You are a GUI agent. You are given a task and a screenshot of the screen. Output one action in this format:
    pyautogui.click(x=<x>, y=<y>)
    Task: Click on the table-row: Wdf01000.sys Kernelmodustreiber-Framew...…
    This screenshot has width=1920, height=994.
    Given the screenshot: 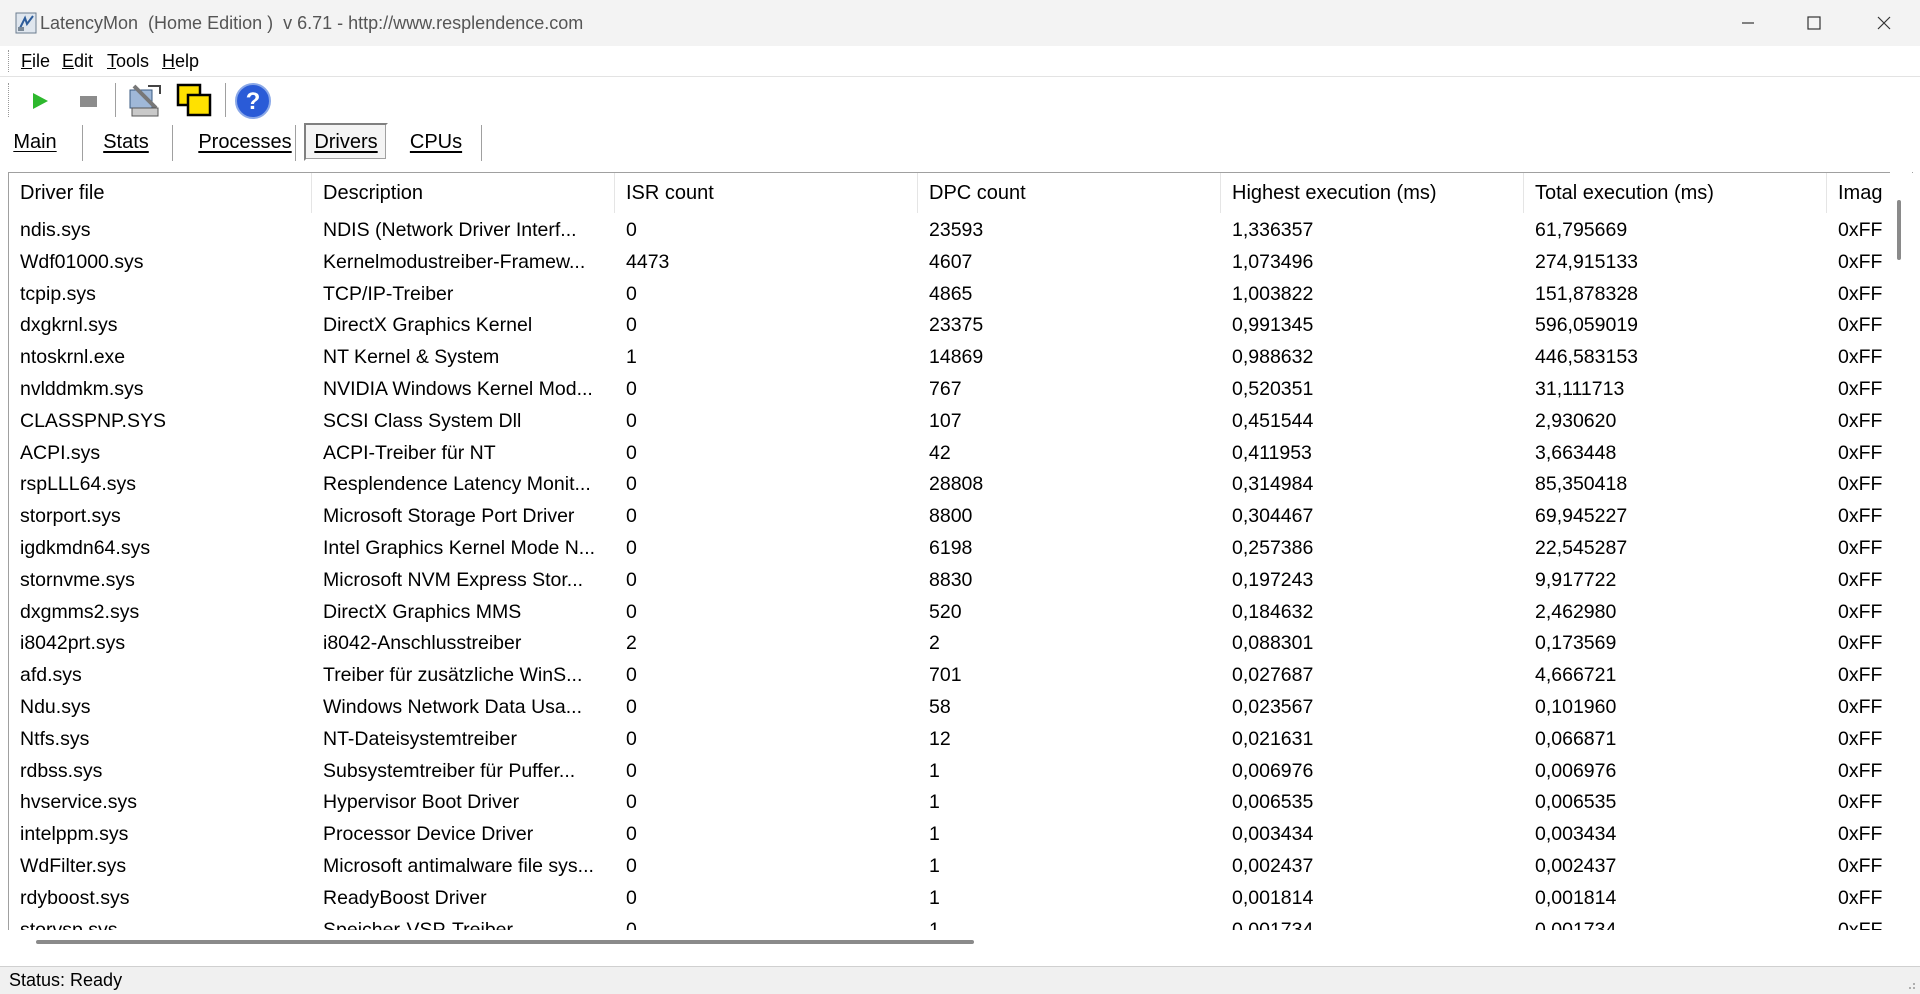 What is the action you would take?
    pyautogui.click(x=949, y=263)
    